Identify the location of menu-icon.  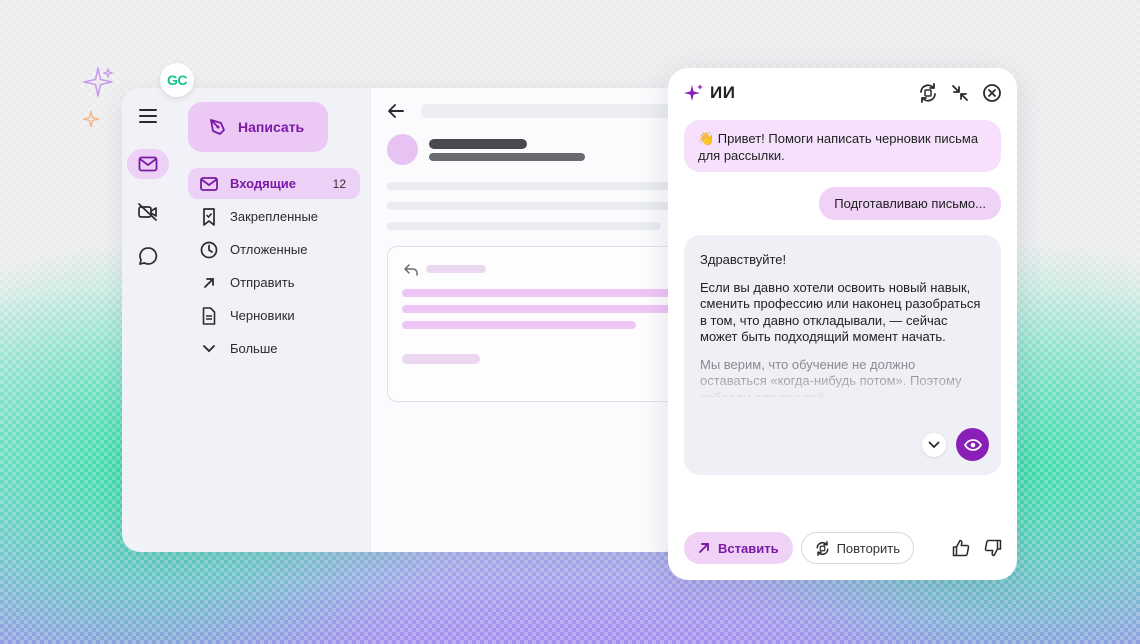
(148, 116).